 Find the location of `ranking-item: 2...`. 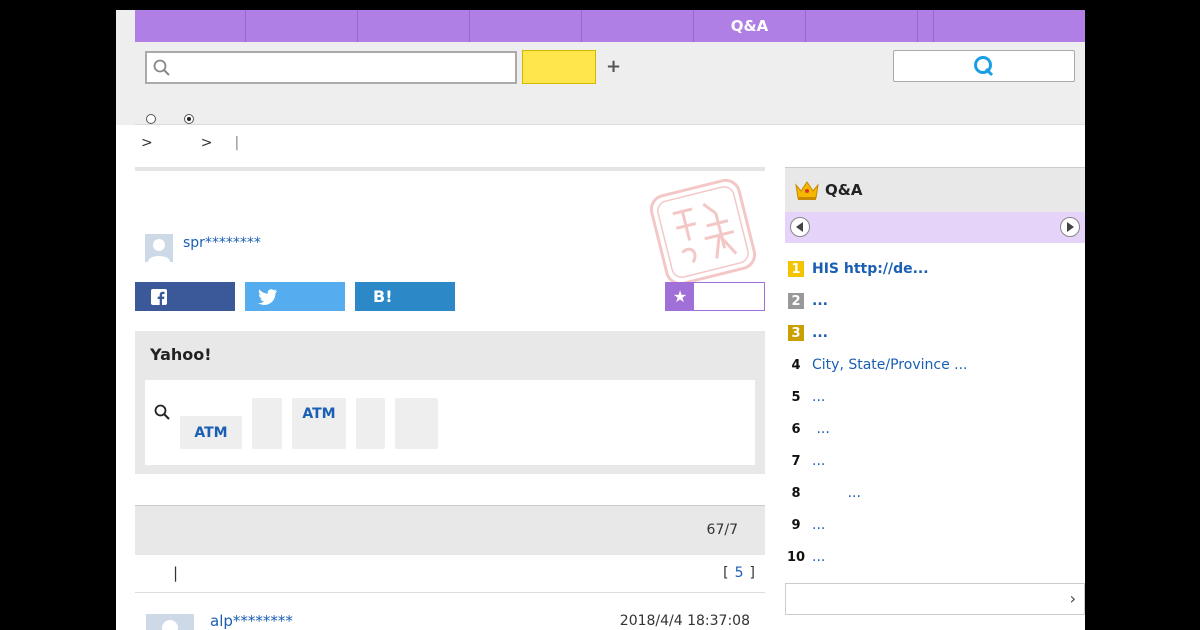

ranking-item: 2... is located at coordinates (935, 301).